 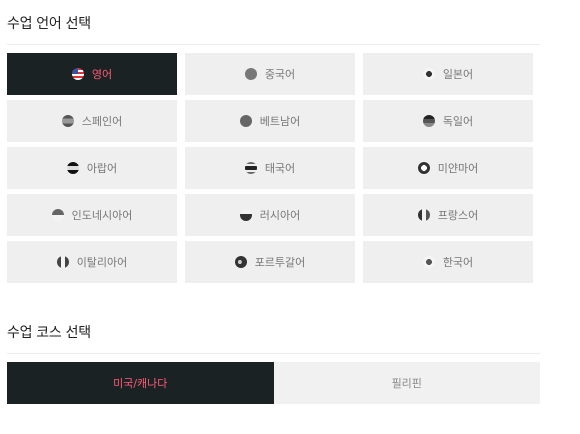 I want to click on language-label: 베트남어, so click(x=280, y=121).